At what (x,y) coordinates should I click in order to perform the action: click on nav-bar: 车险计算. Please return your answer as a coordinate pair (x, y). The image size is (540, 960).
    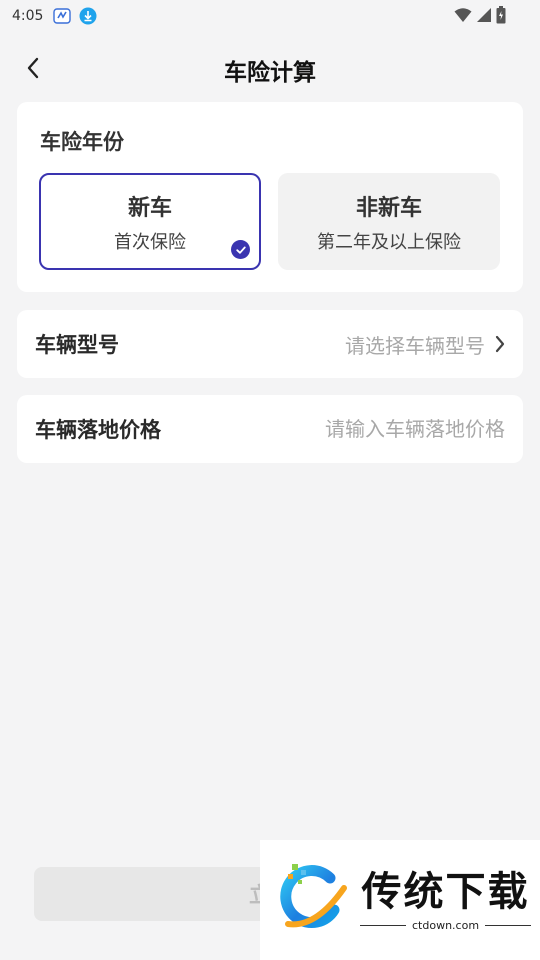
    Looking at the image, I should click on (270, 70).